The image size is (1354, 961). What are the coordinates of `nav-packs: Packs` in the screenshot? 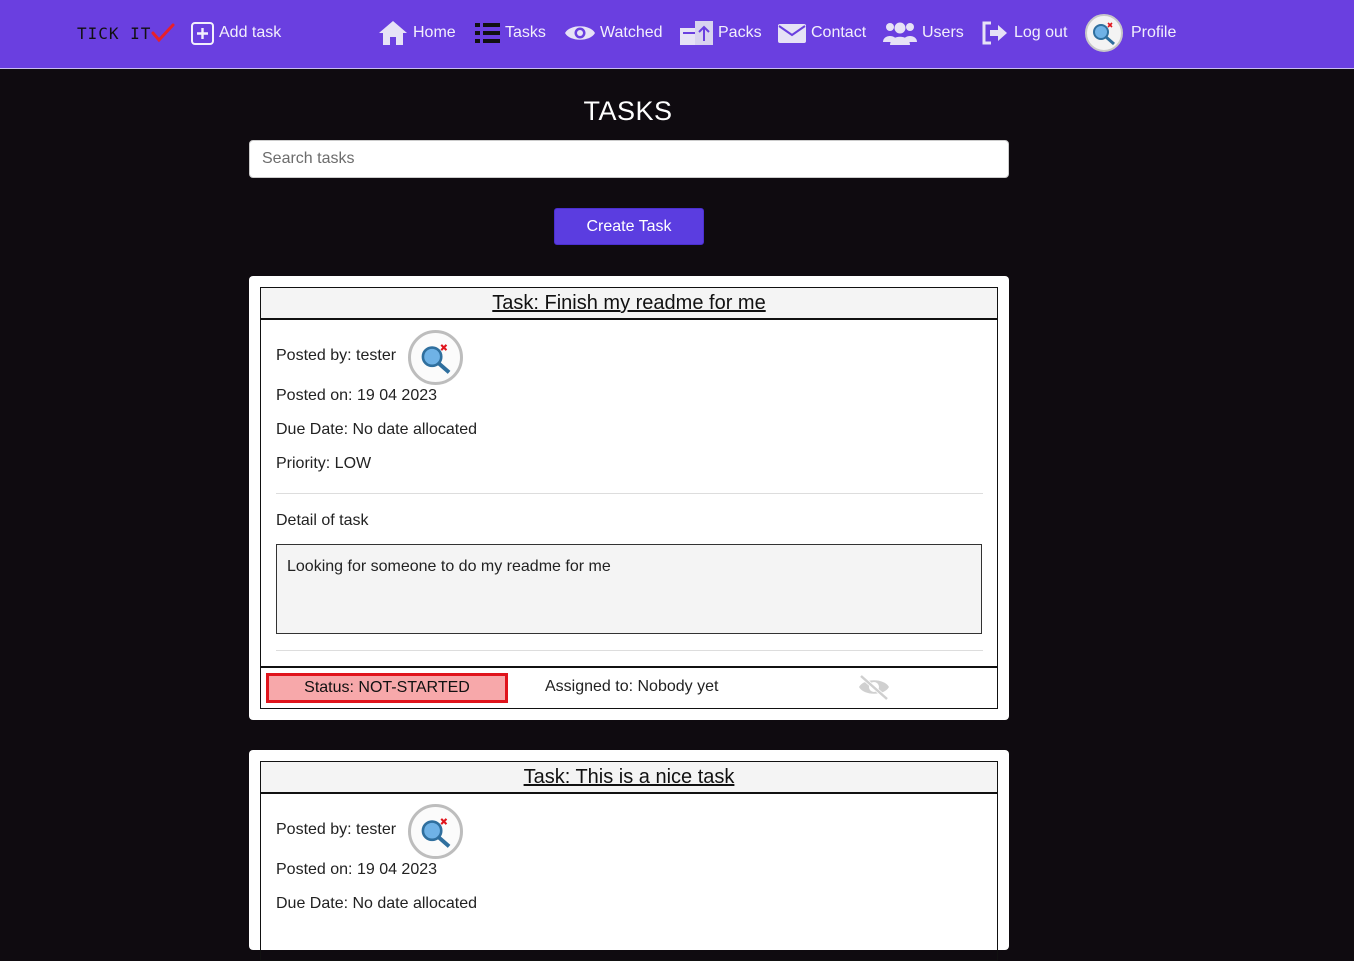 It's located at (720, 33).